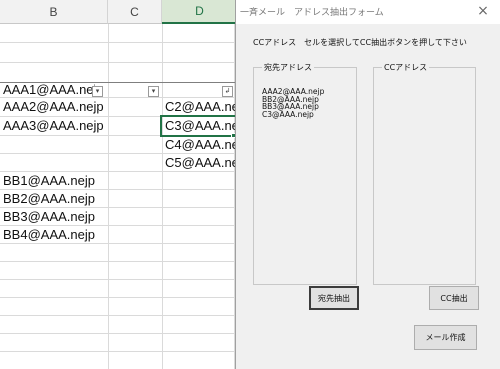 This screenshot has height=369, width=500. I want to click on list-item: C3@AAA.nejp, so click(288, 114).